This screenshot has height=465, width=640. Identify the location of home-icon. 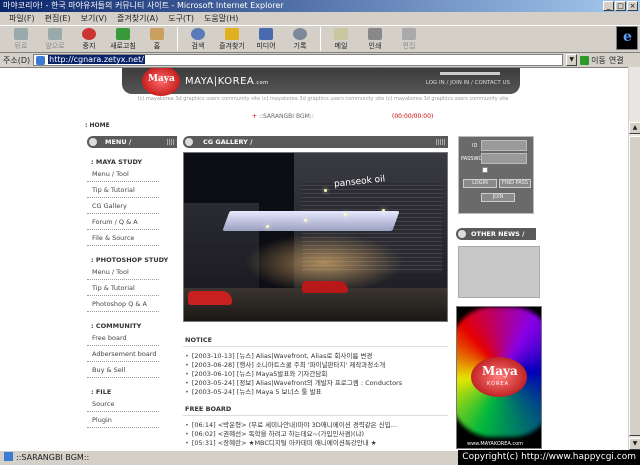
(157, 34).